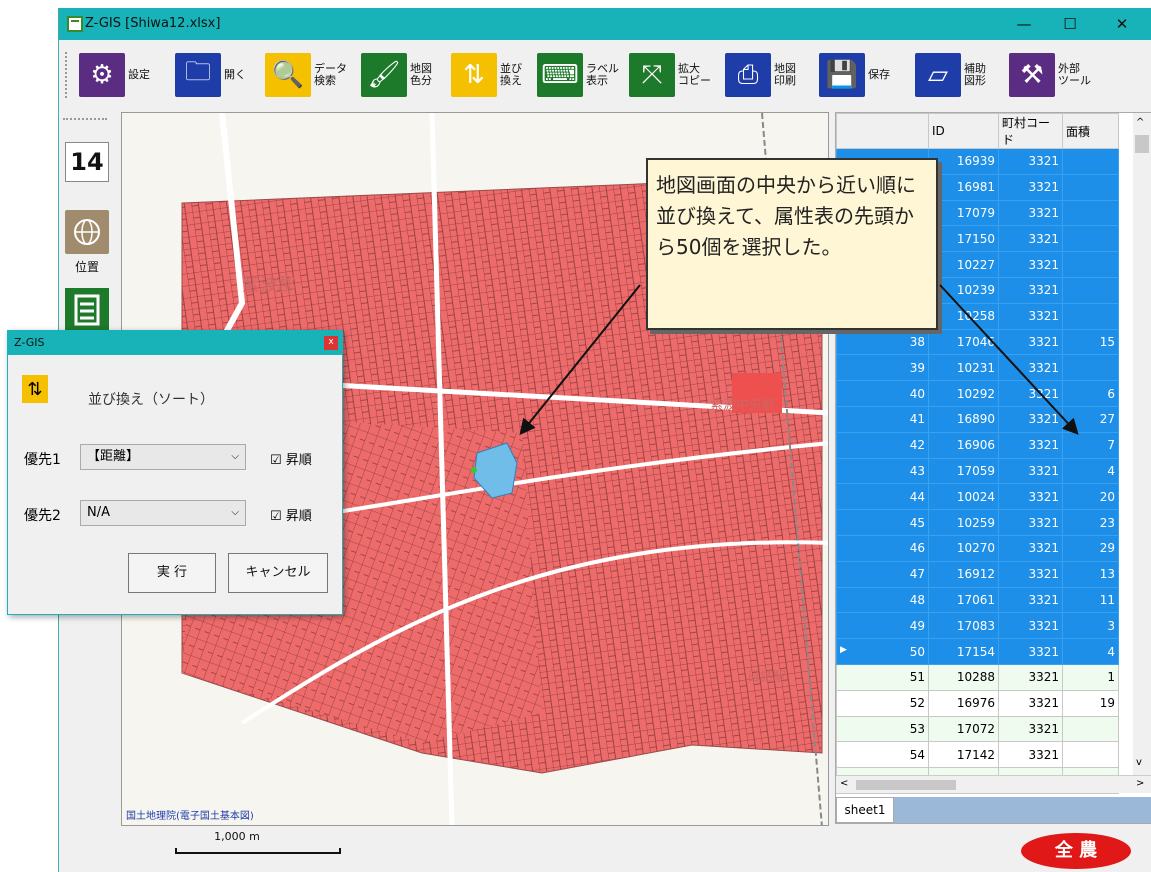 Image resolution: width=1151 pixels, height=872 pixels. Describe the element at coordinates (963, 368) in the screenshot. I see `id-cell: 10231` at that location.